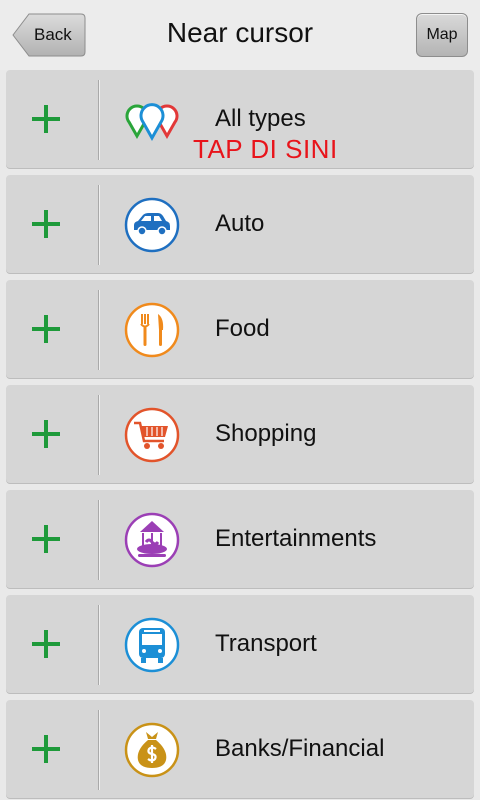 Image resolution: width=480 pixels, height=800 pixels. What do you see at coordinates (296, 538) in the screenshot?
I see `category-label: Entertainments` at bounding box center [296, 538].